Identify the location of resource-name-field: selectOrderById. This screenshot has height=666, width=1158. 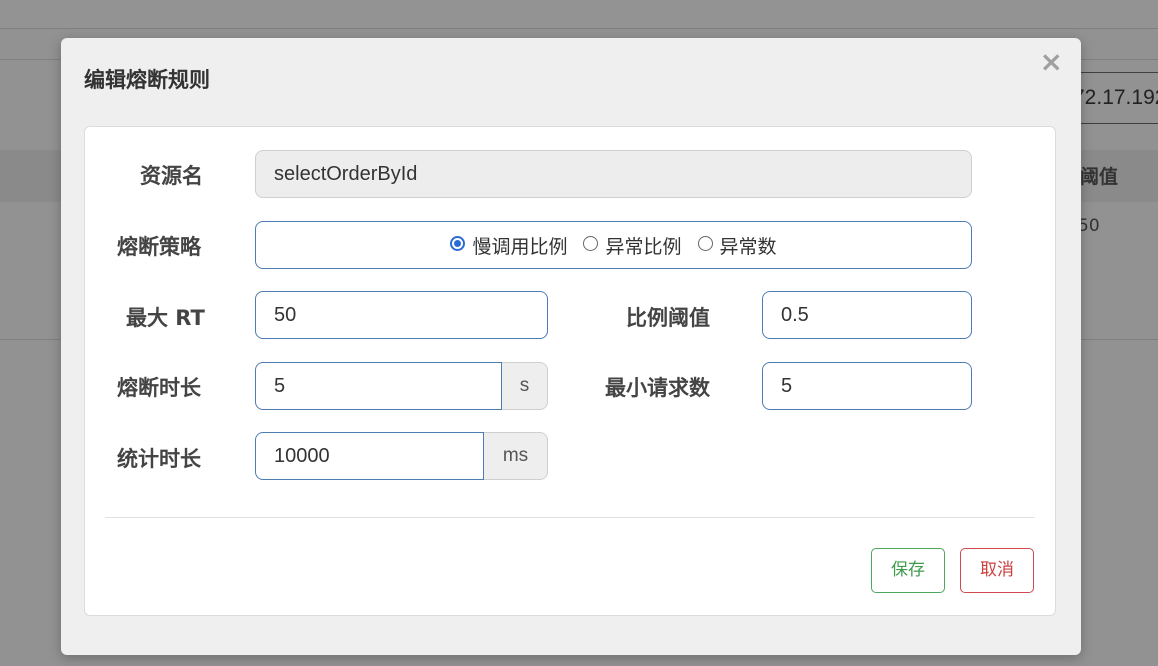
(613, 174).